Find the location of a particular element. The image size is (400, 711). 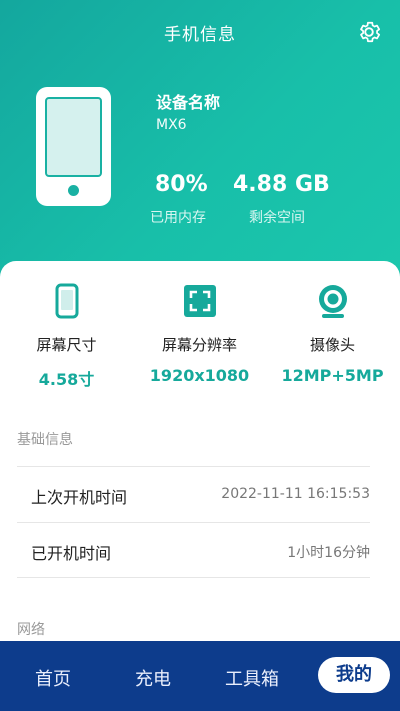

storage-free-value: 4.88 GB is located at coordinates (281, 184).